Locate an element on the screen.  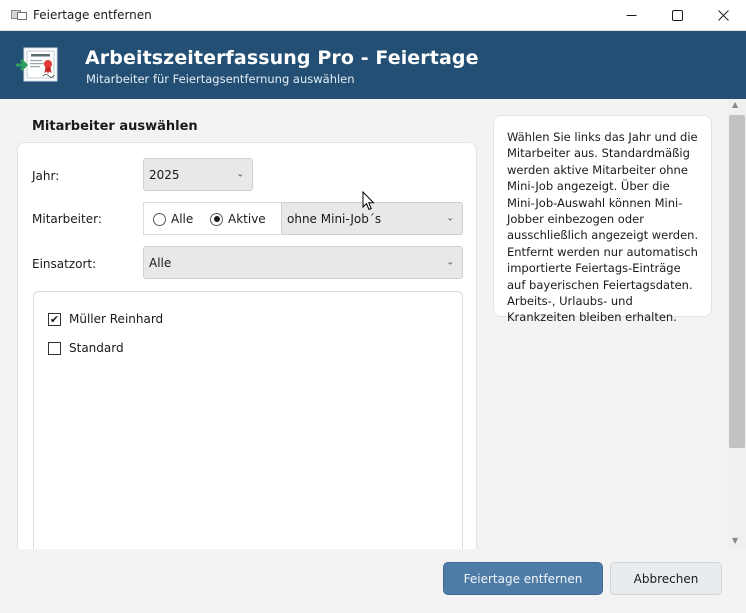
employee-name: Standard is located at coordinates (96, 348).